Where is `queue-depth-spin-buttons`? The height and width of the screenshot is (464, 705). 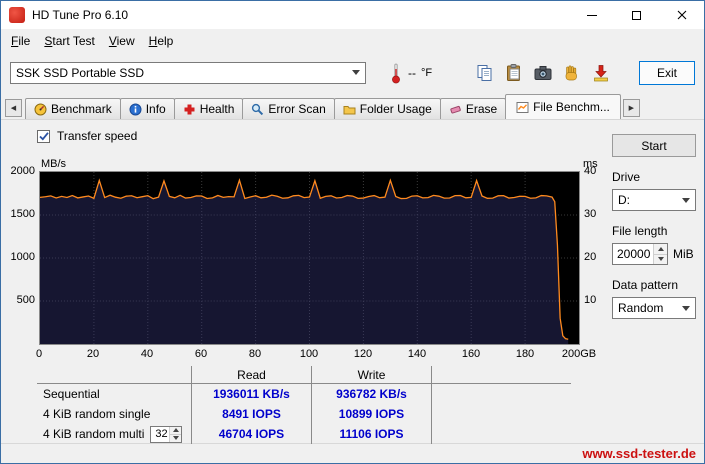
queue-depth-spin-buttons is located at coordinates (175, 434).